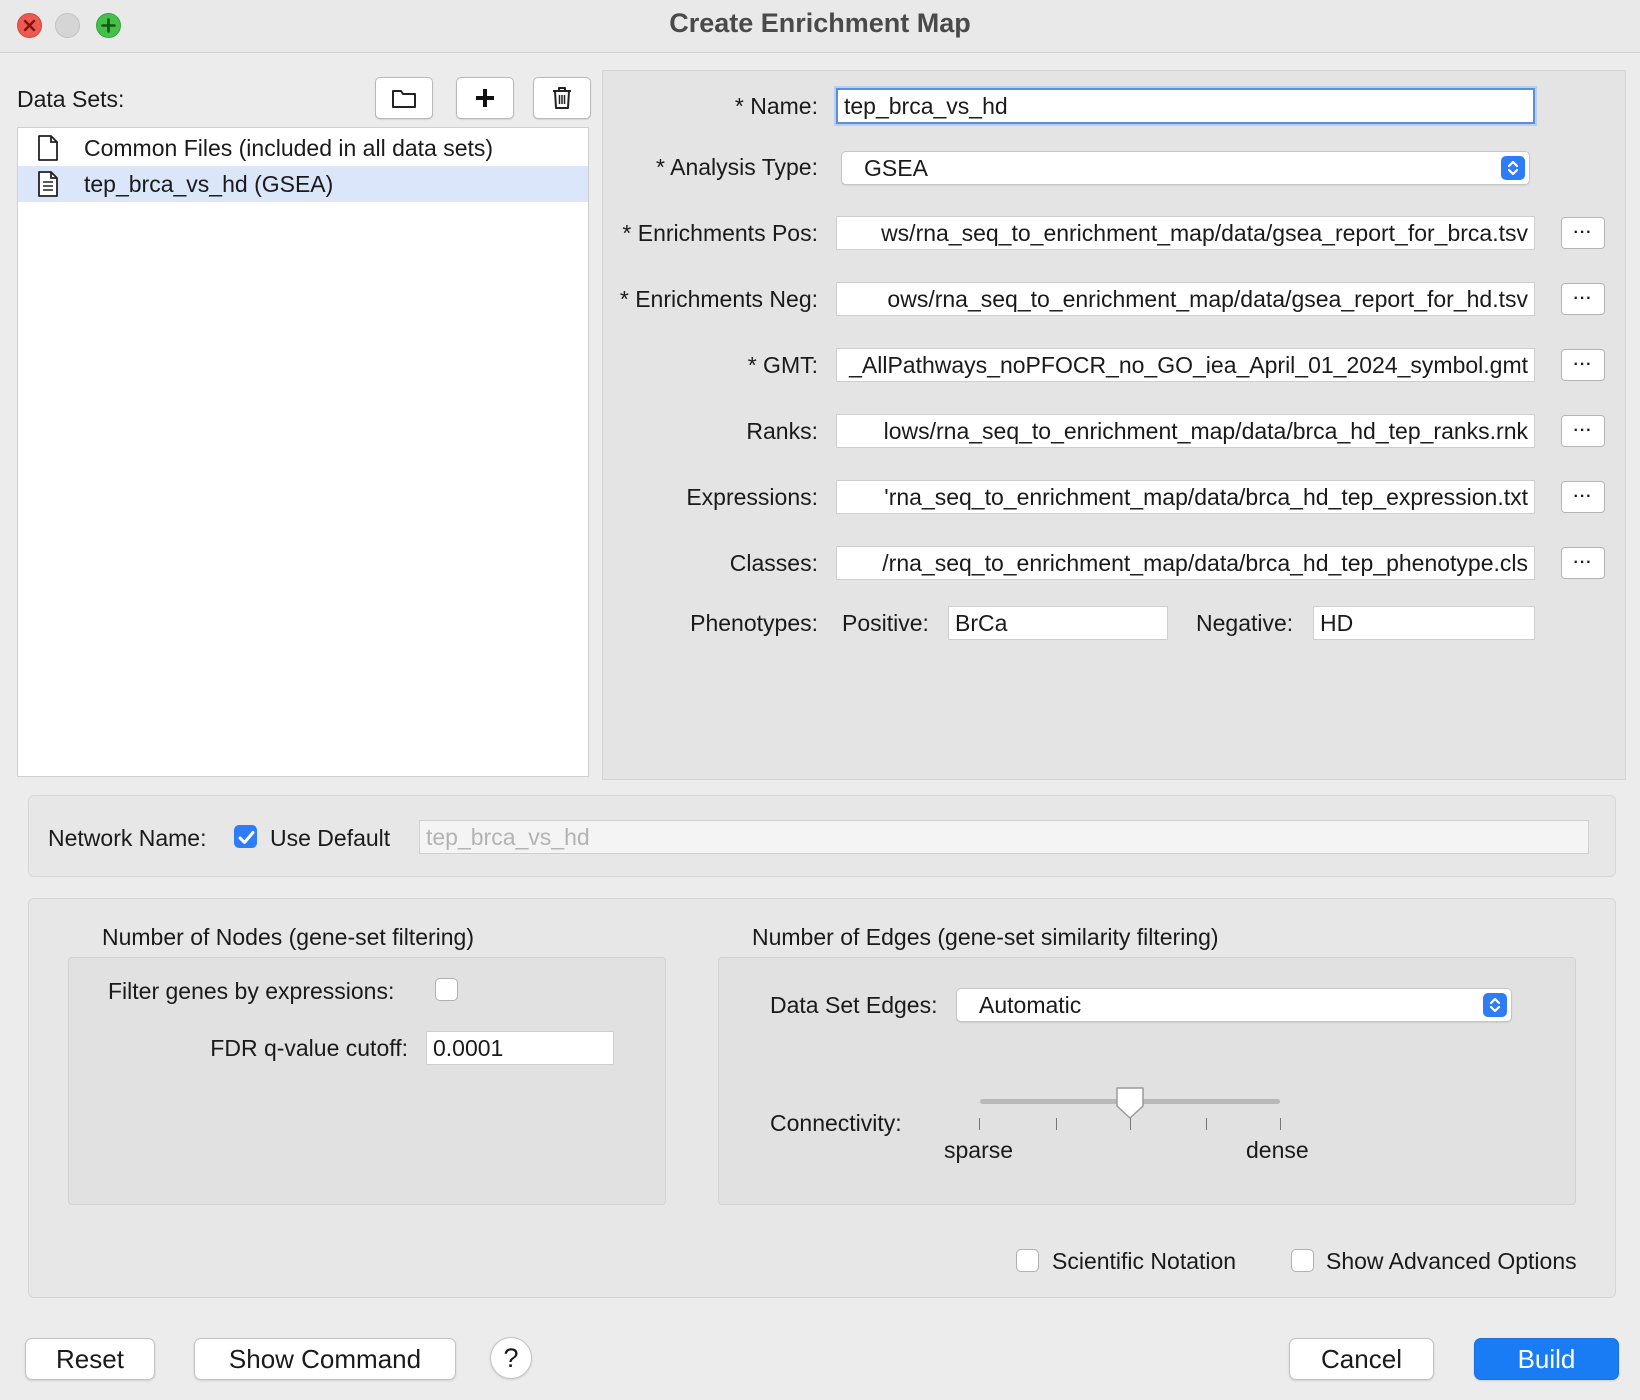  Describe the element at coordinates (1245, 623) in the screenshot. I see `negative-label: Negative:` at that location.